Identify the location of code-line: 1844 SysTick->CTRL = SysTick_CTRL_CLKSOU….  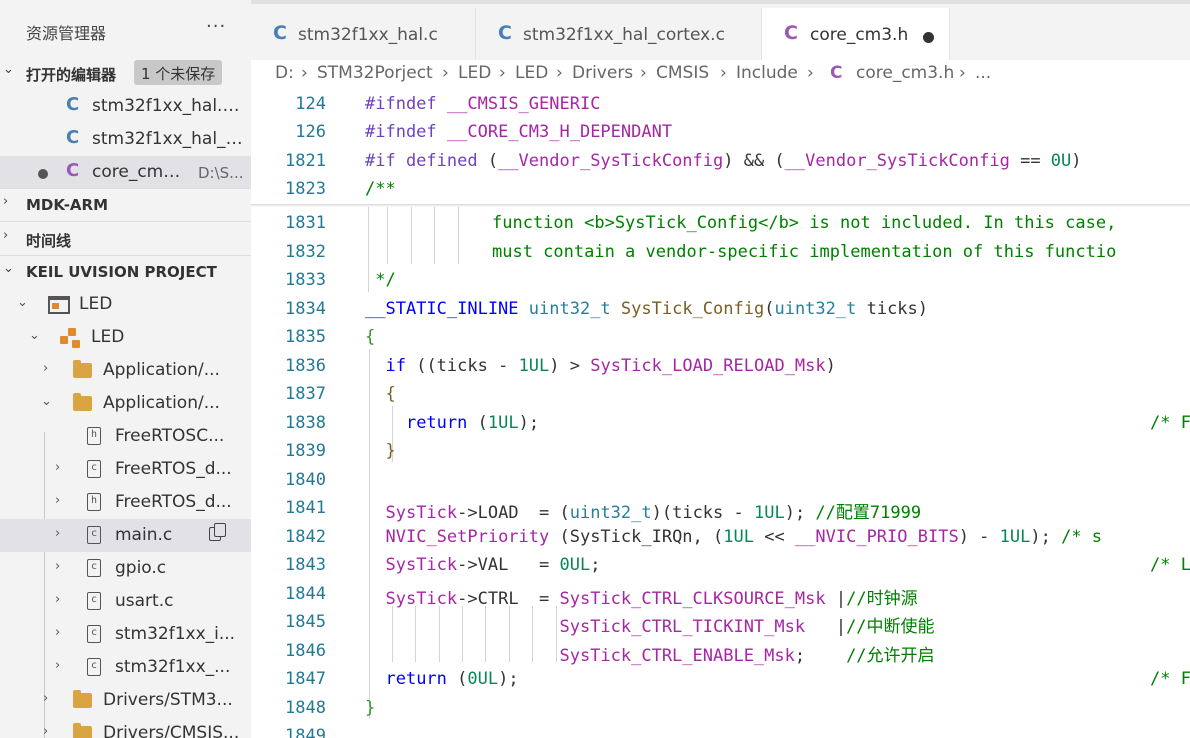
(720, 594).